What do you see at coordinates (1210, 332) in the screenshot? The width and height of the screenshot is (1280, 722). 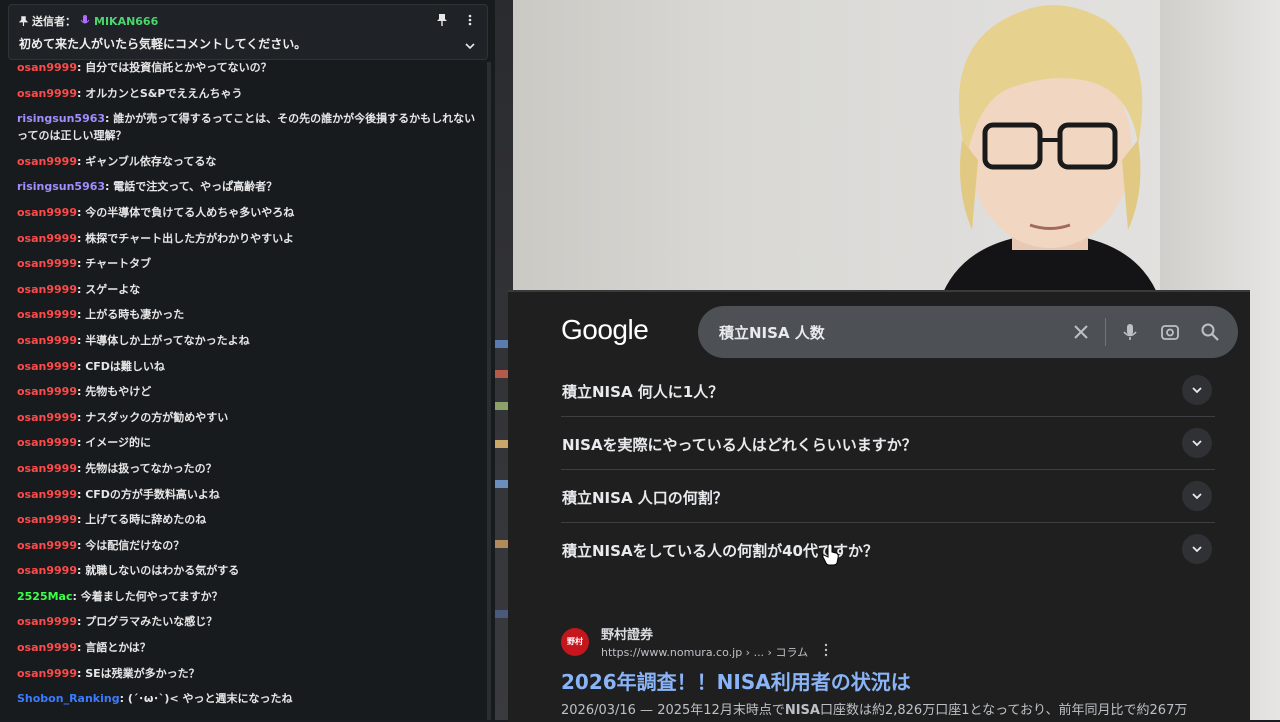 I see `search-icon` at bounding box center [1210, 332].